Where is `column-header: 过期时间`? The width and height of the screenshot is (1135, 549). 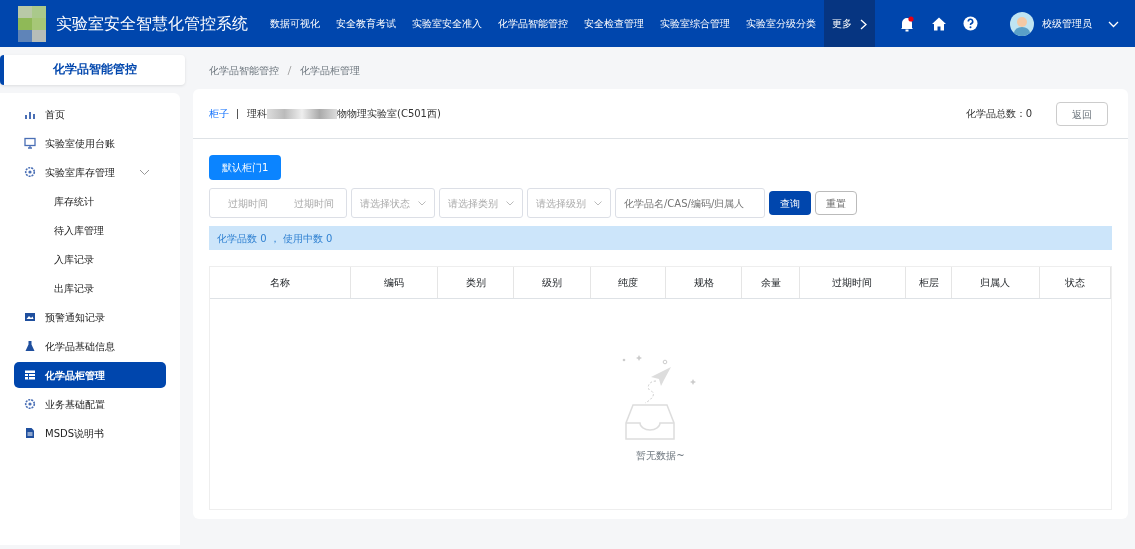 column-header: 过期时间 is located at coordinates (852, 283).